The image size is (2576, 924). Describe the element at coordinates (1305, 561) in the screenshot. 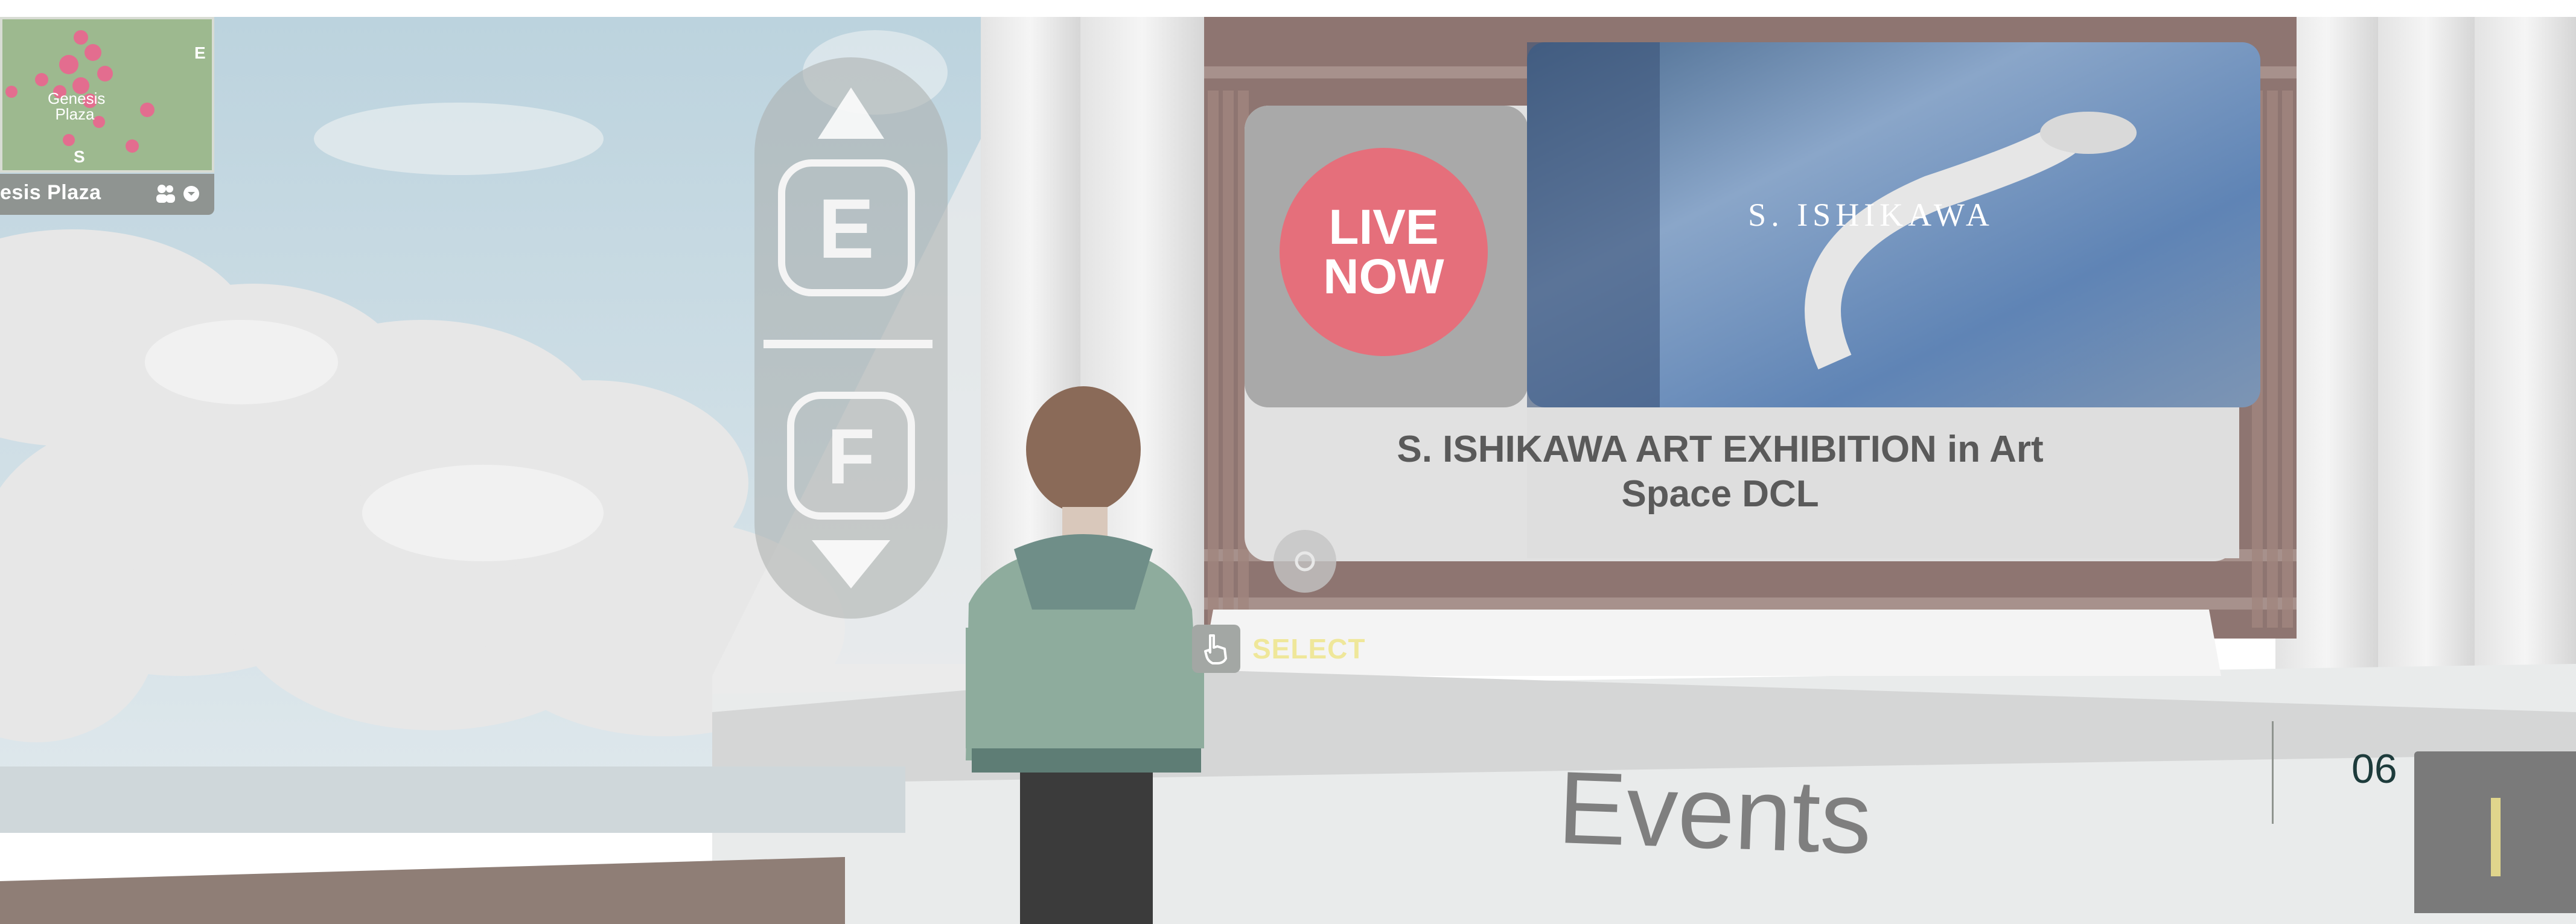

I see `target-reticle` at that location.